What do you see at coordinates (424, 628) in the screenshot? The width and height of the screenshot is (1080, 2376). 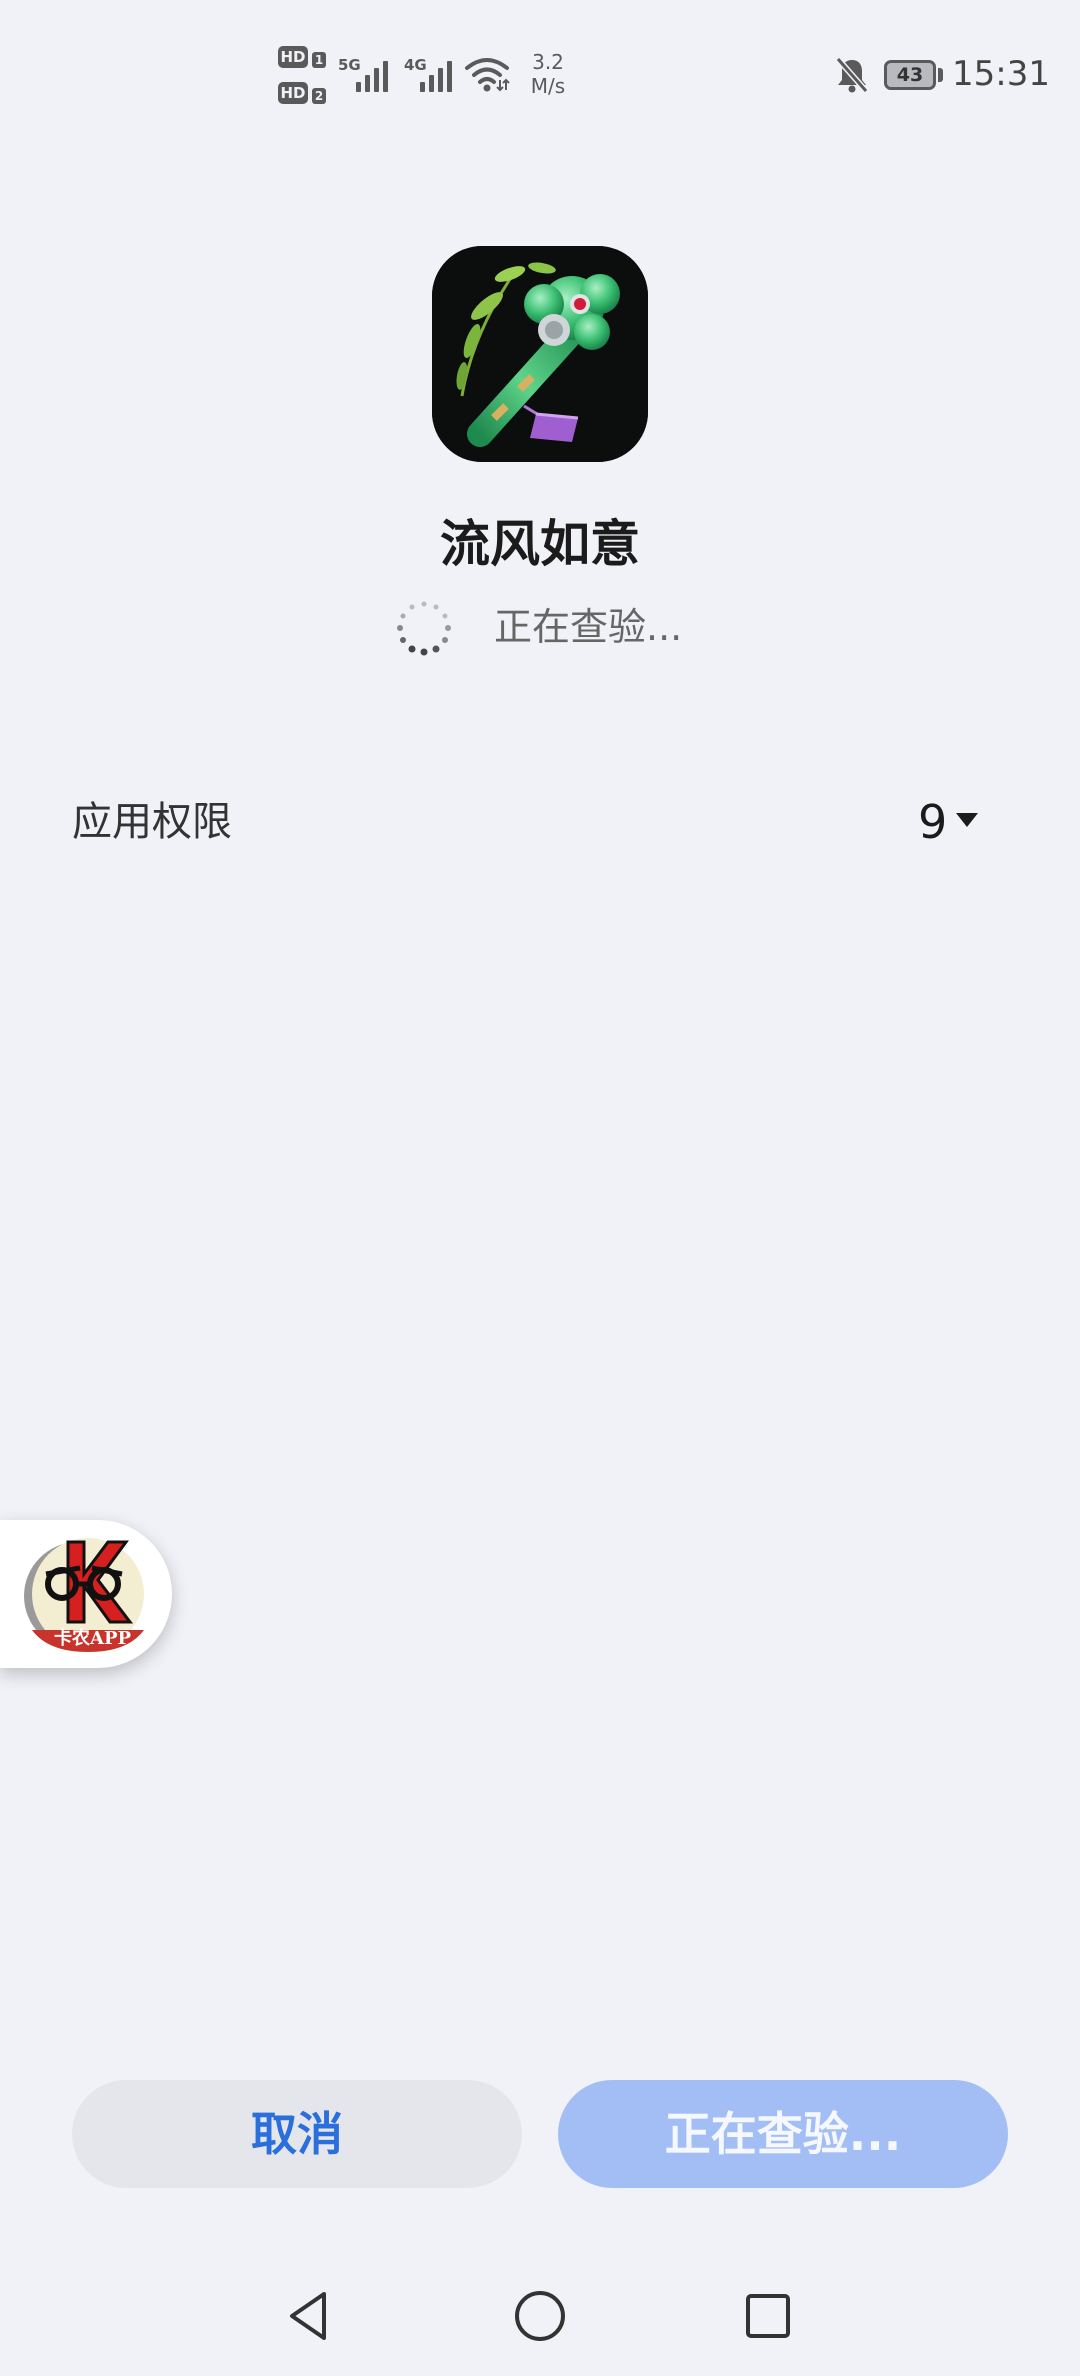 I see `loading-spinner-icon` at bounding box center [424, 628].